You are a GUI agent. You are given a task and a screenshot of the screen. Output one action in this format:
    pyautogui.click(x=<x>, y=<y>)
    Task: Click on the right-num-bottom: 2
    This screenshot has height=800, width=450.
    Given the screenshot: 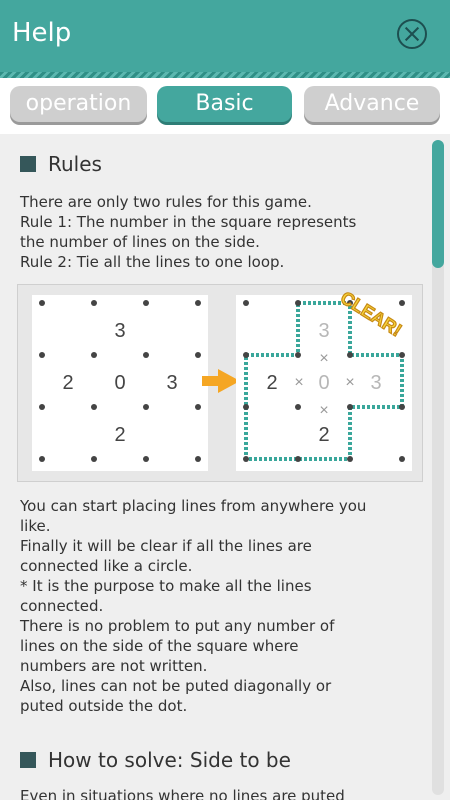 What is the action you would take?
    pyautogui.click(x=323, y=435)
    